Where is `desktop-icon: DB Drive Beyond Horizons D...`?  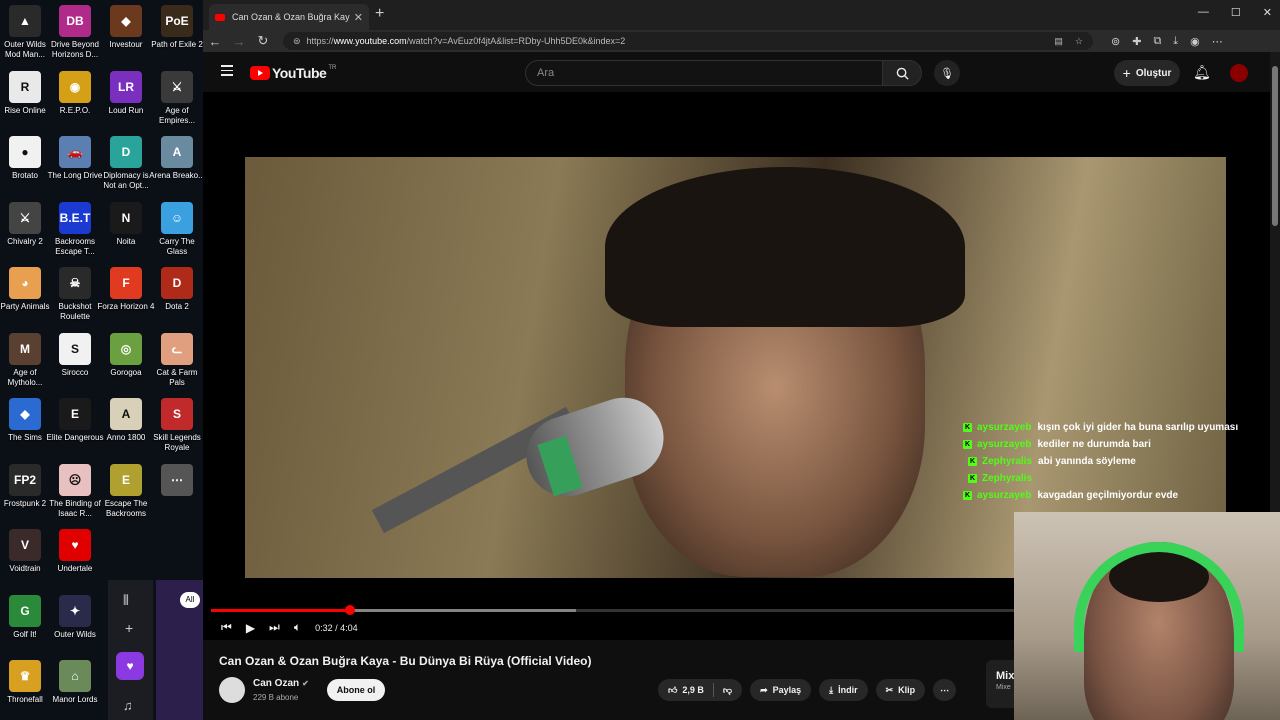 desktop-icon: DB Drive Beyond Horizons D... is located at coordinates (75, 34).